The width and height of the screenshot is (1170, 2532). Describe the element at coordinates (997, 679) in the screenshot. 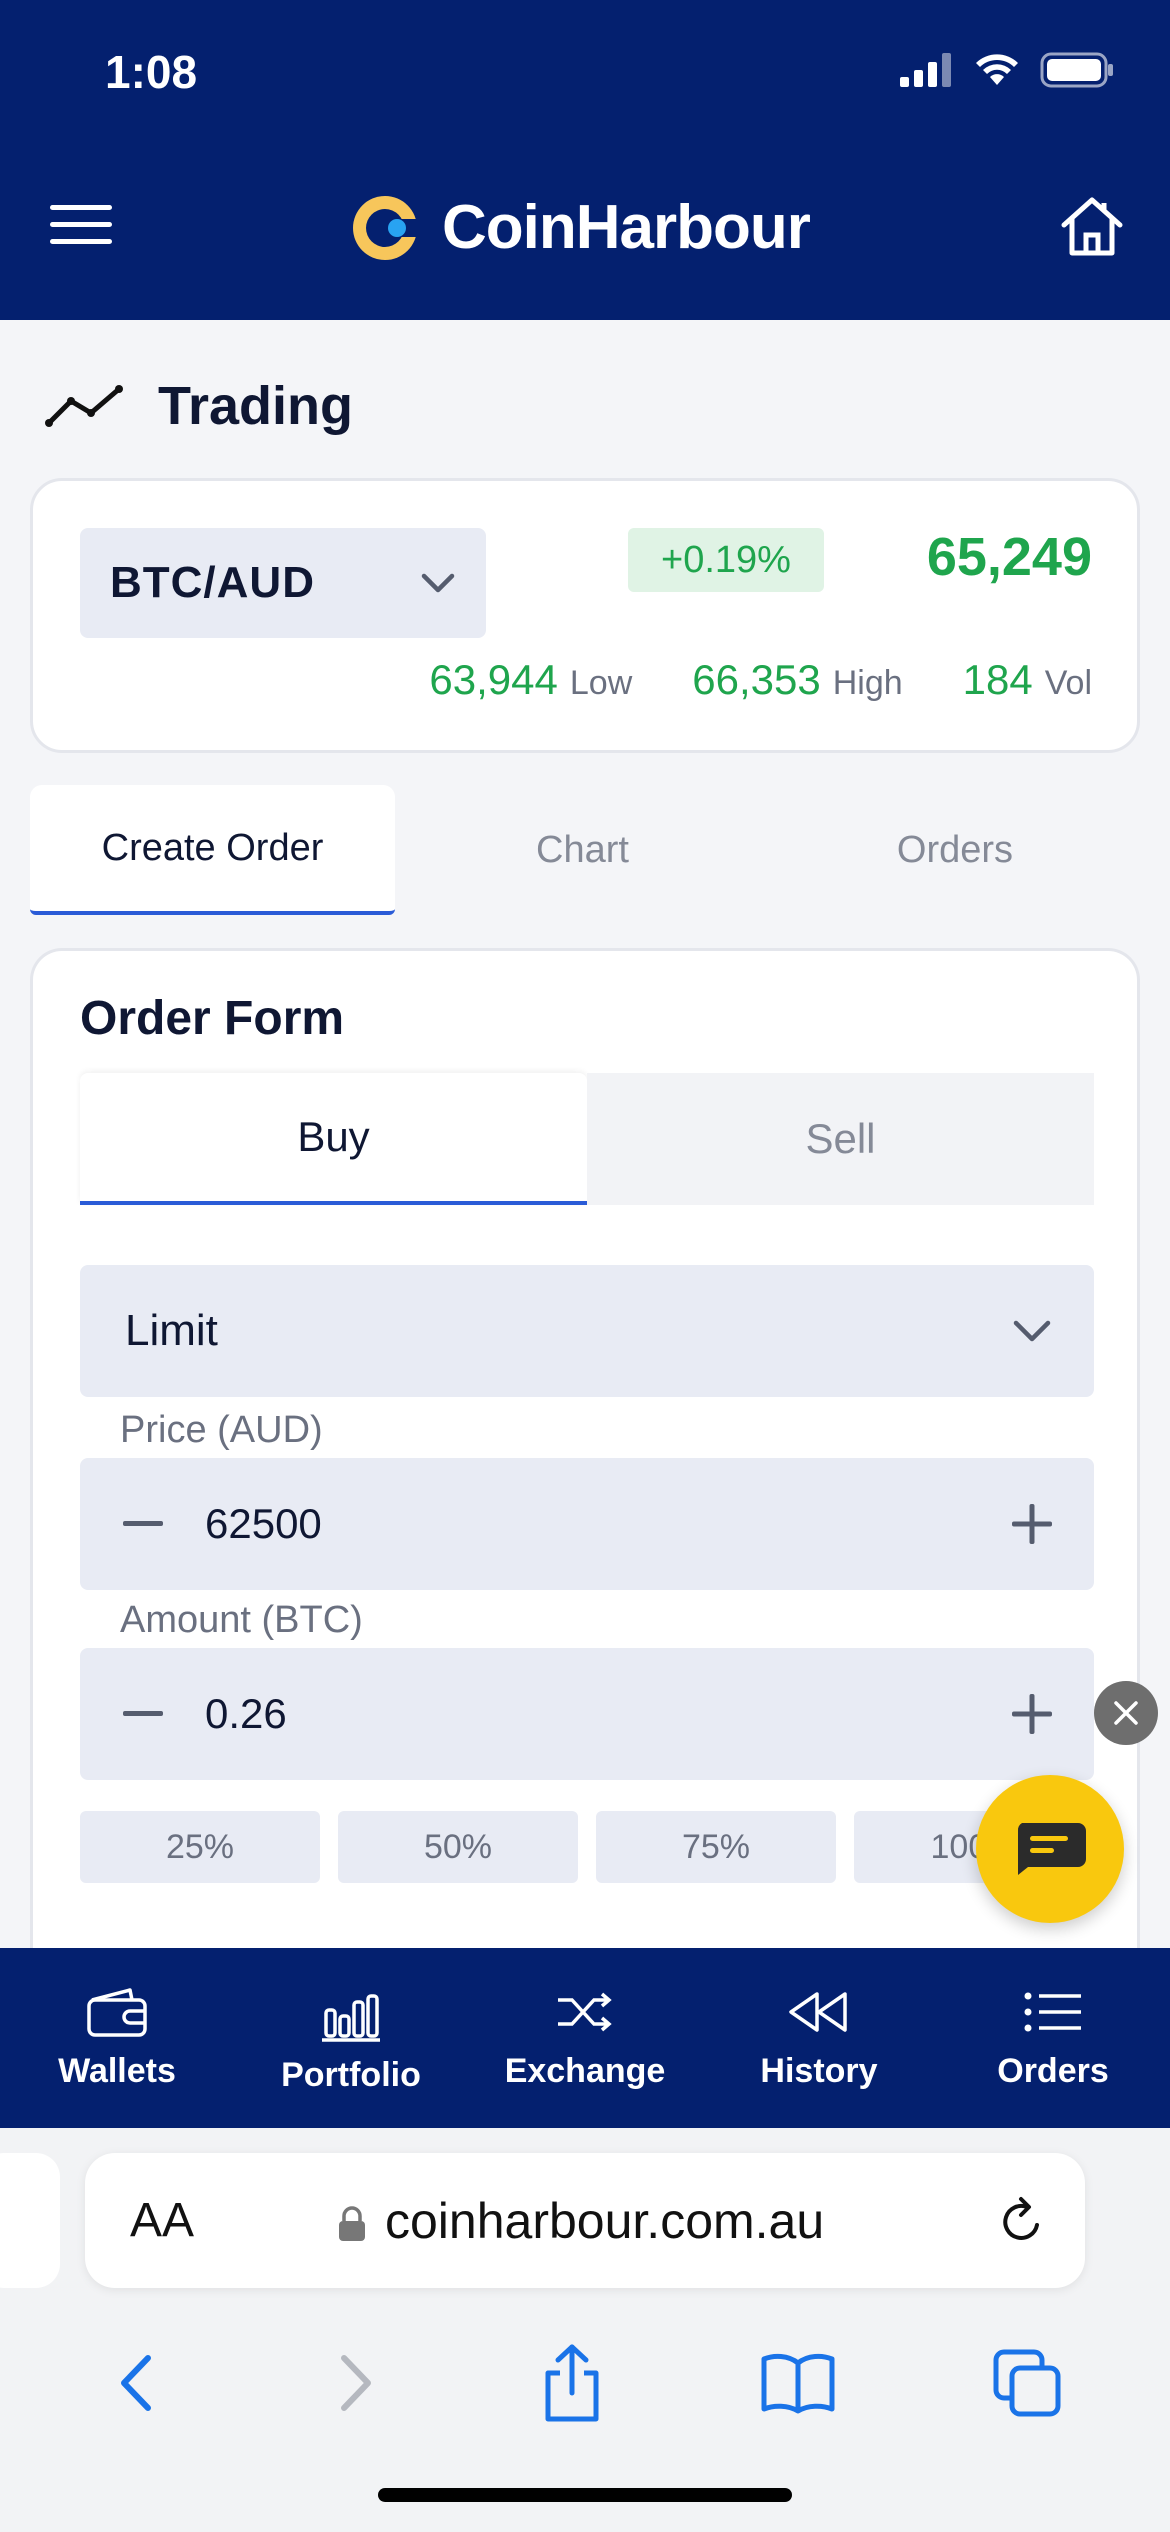

I see `vol-value: 184` at that location.